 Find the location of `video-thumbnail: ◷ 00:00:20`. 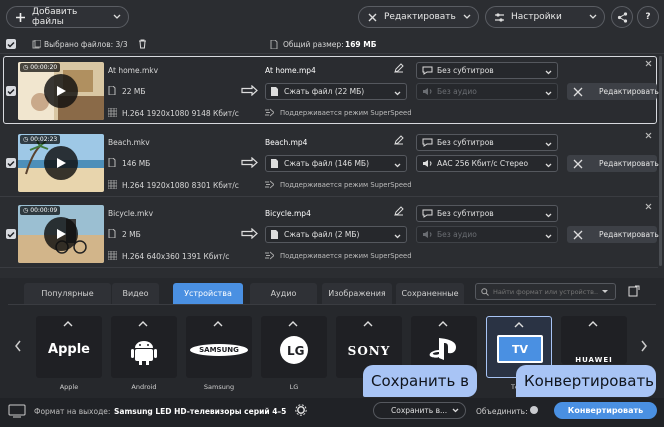

video-thumbnail: ◷ 00:00:20 is located at coordinates (61, 91).